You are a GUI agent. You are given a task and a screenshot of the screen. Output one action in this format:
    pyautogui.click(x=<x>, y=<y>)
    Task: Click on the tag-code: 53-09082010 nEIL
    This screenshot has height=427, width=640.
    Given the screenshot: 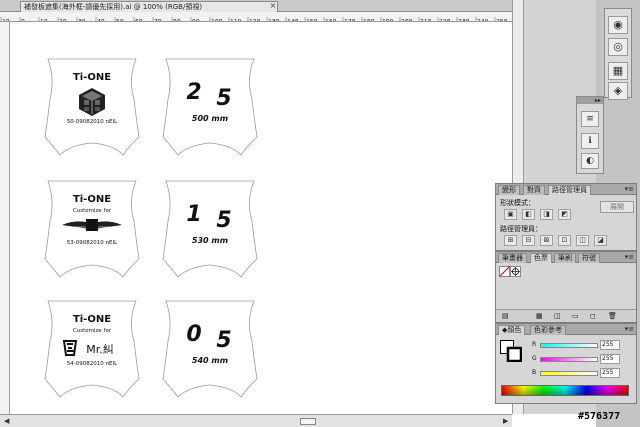 What is the action you would take?
    pyautogui.click(x=92, y=243)
    